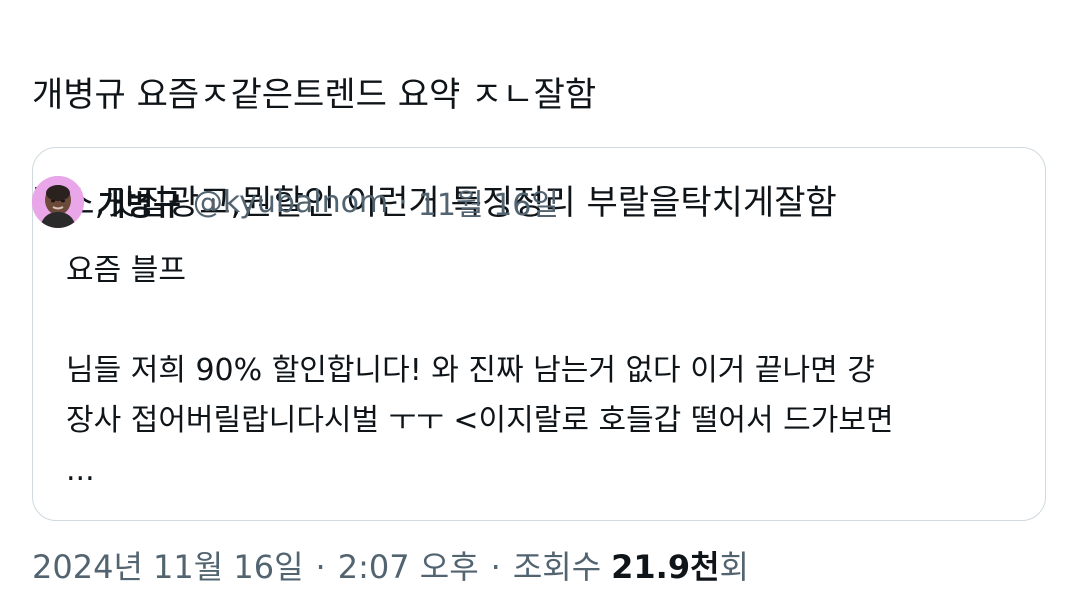  I want to click on quoted-post-date: 11월 16일, so click(488, 202).